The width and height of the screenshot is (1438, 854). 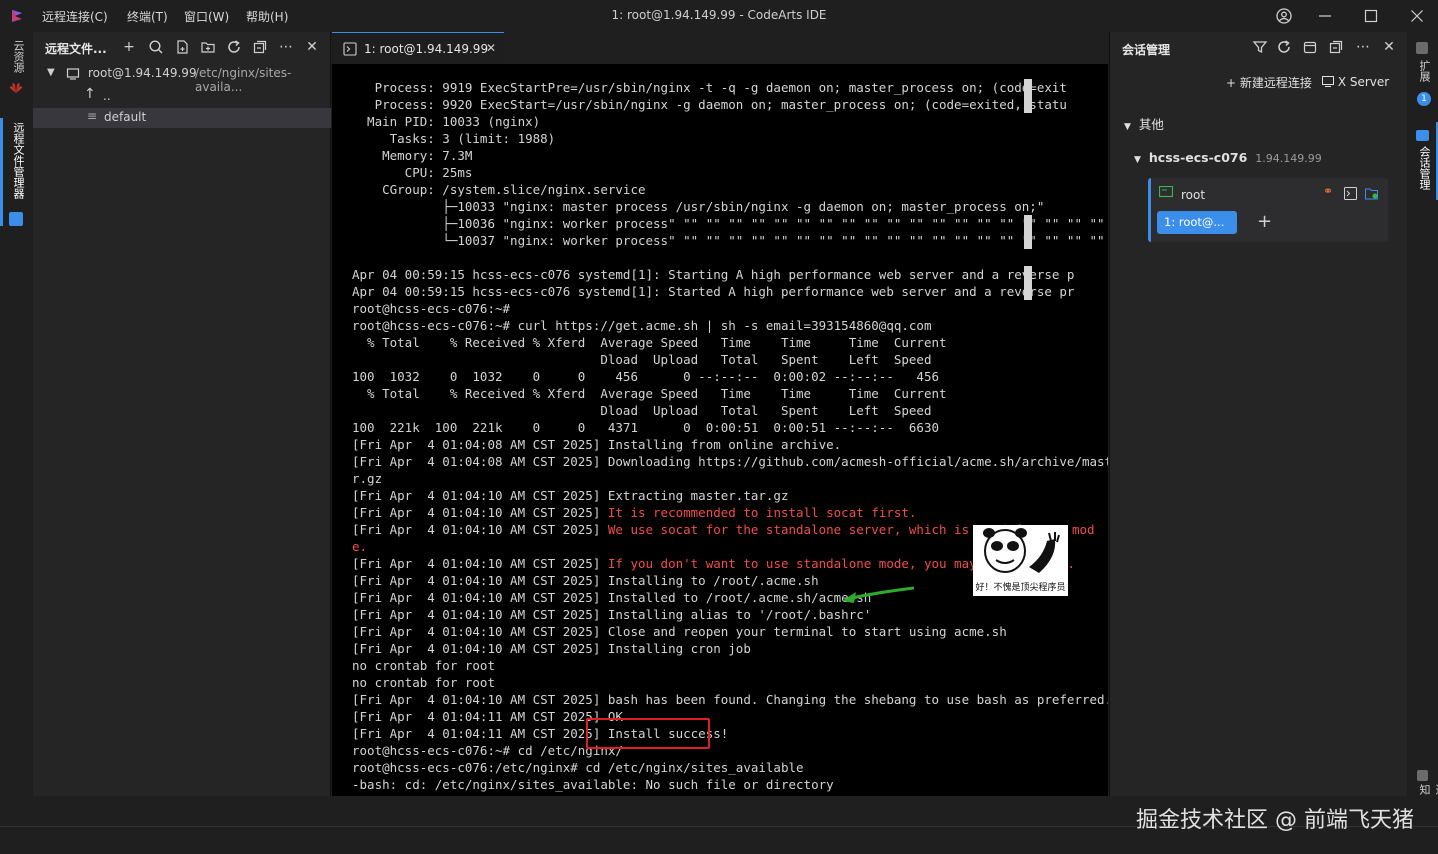 I want to click on terminal-line: root@hcss-ecs-c076:~#, so click(x=431, y=308).